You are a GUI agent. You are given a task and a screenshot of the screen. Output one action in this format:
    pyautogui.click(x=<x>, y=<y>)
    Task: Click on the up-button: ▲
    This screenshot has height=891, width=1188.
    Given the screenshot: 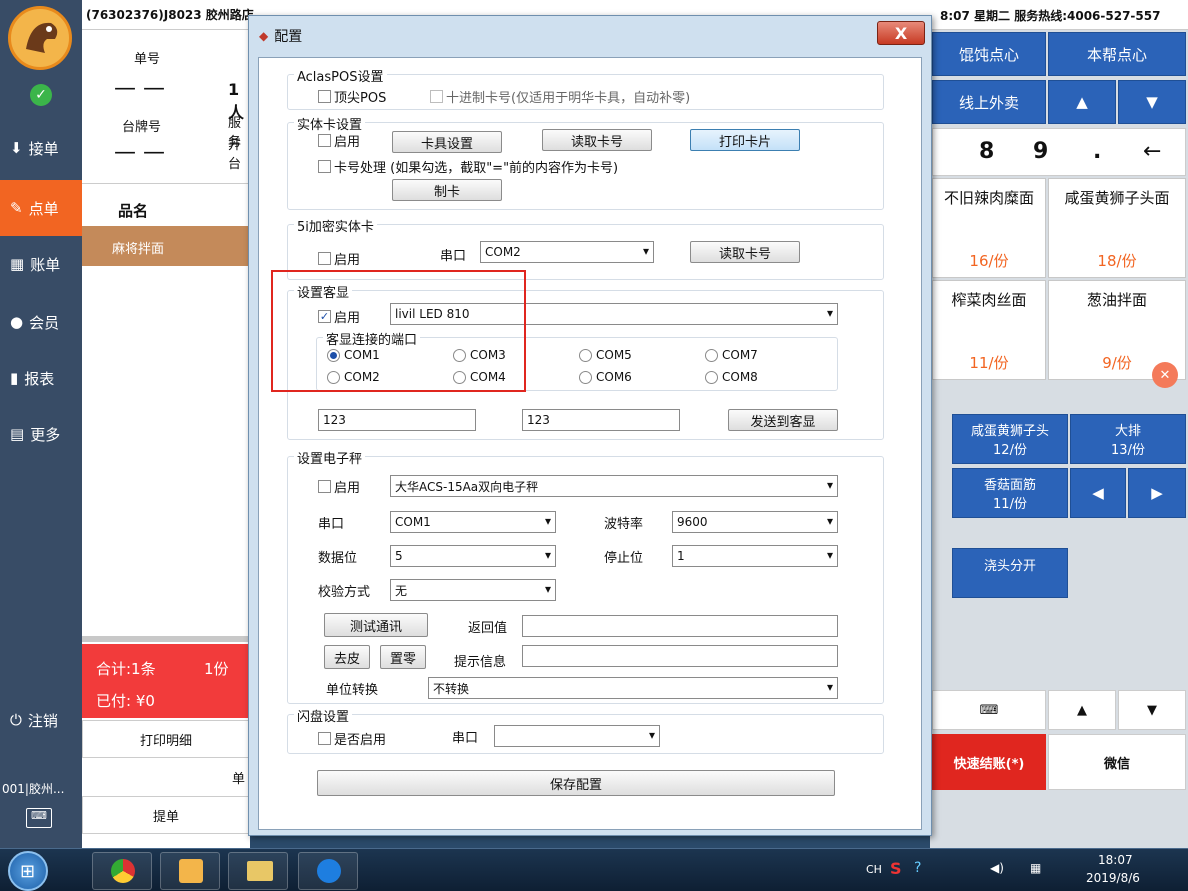 What is the action you would take?
    pyautogui.click(x=1082, y=710)
    